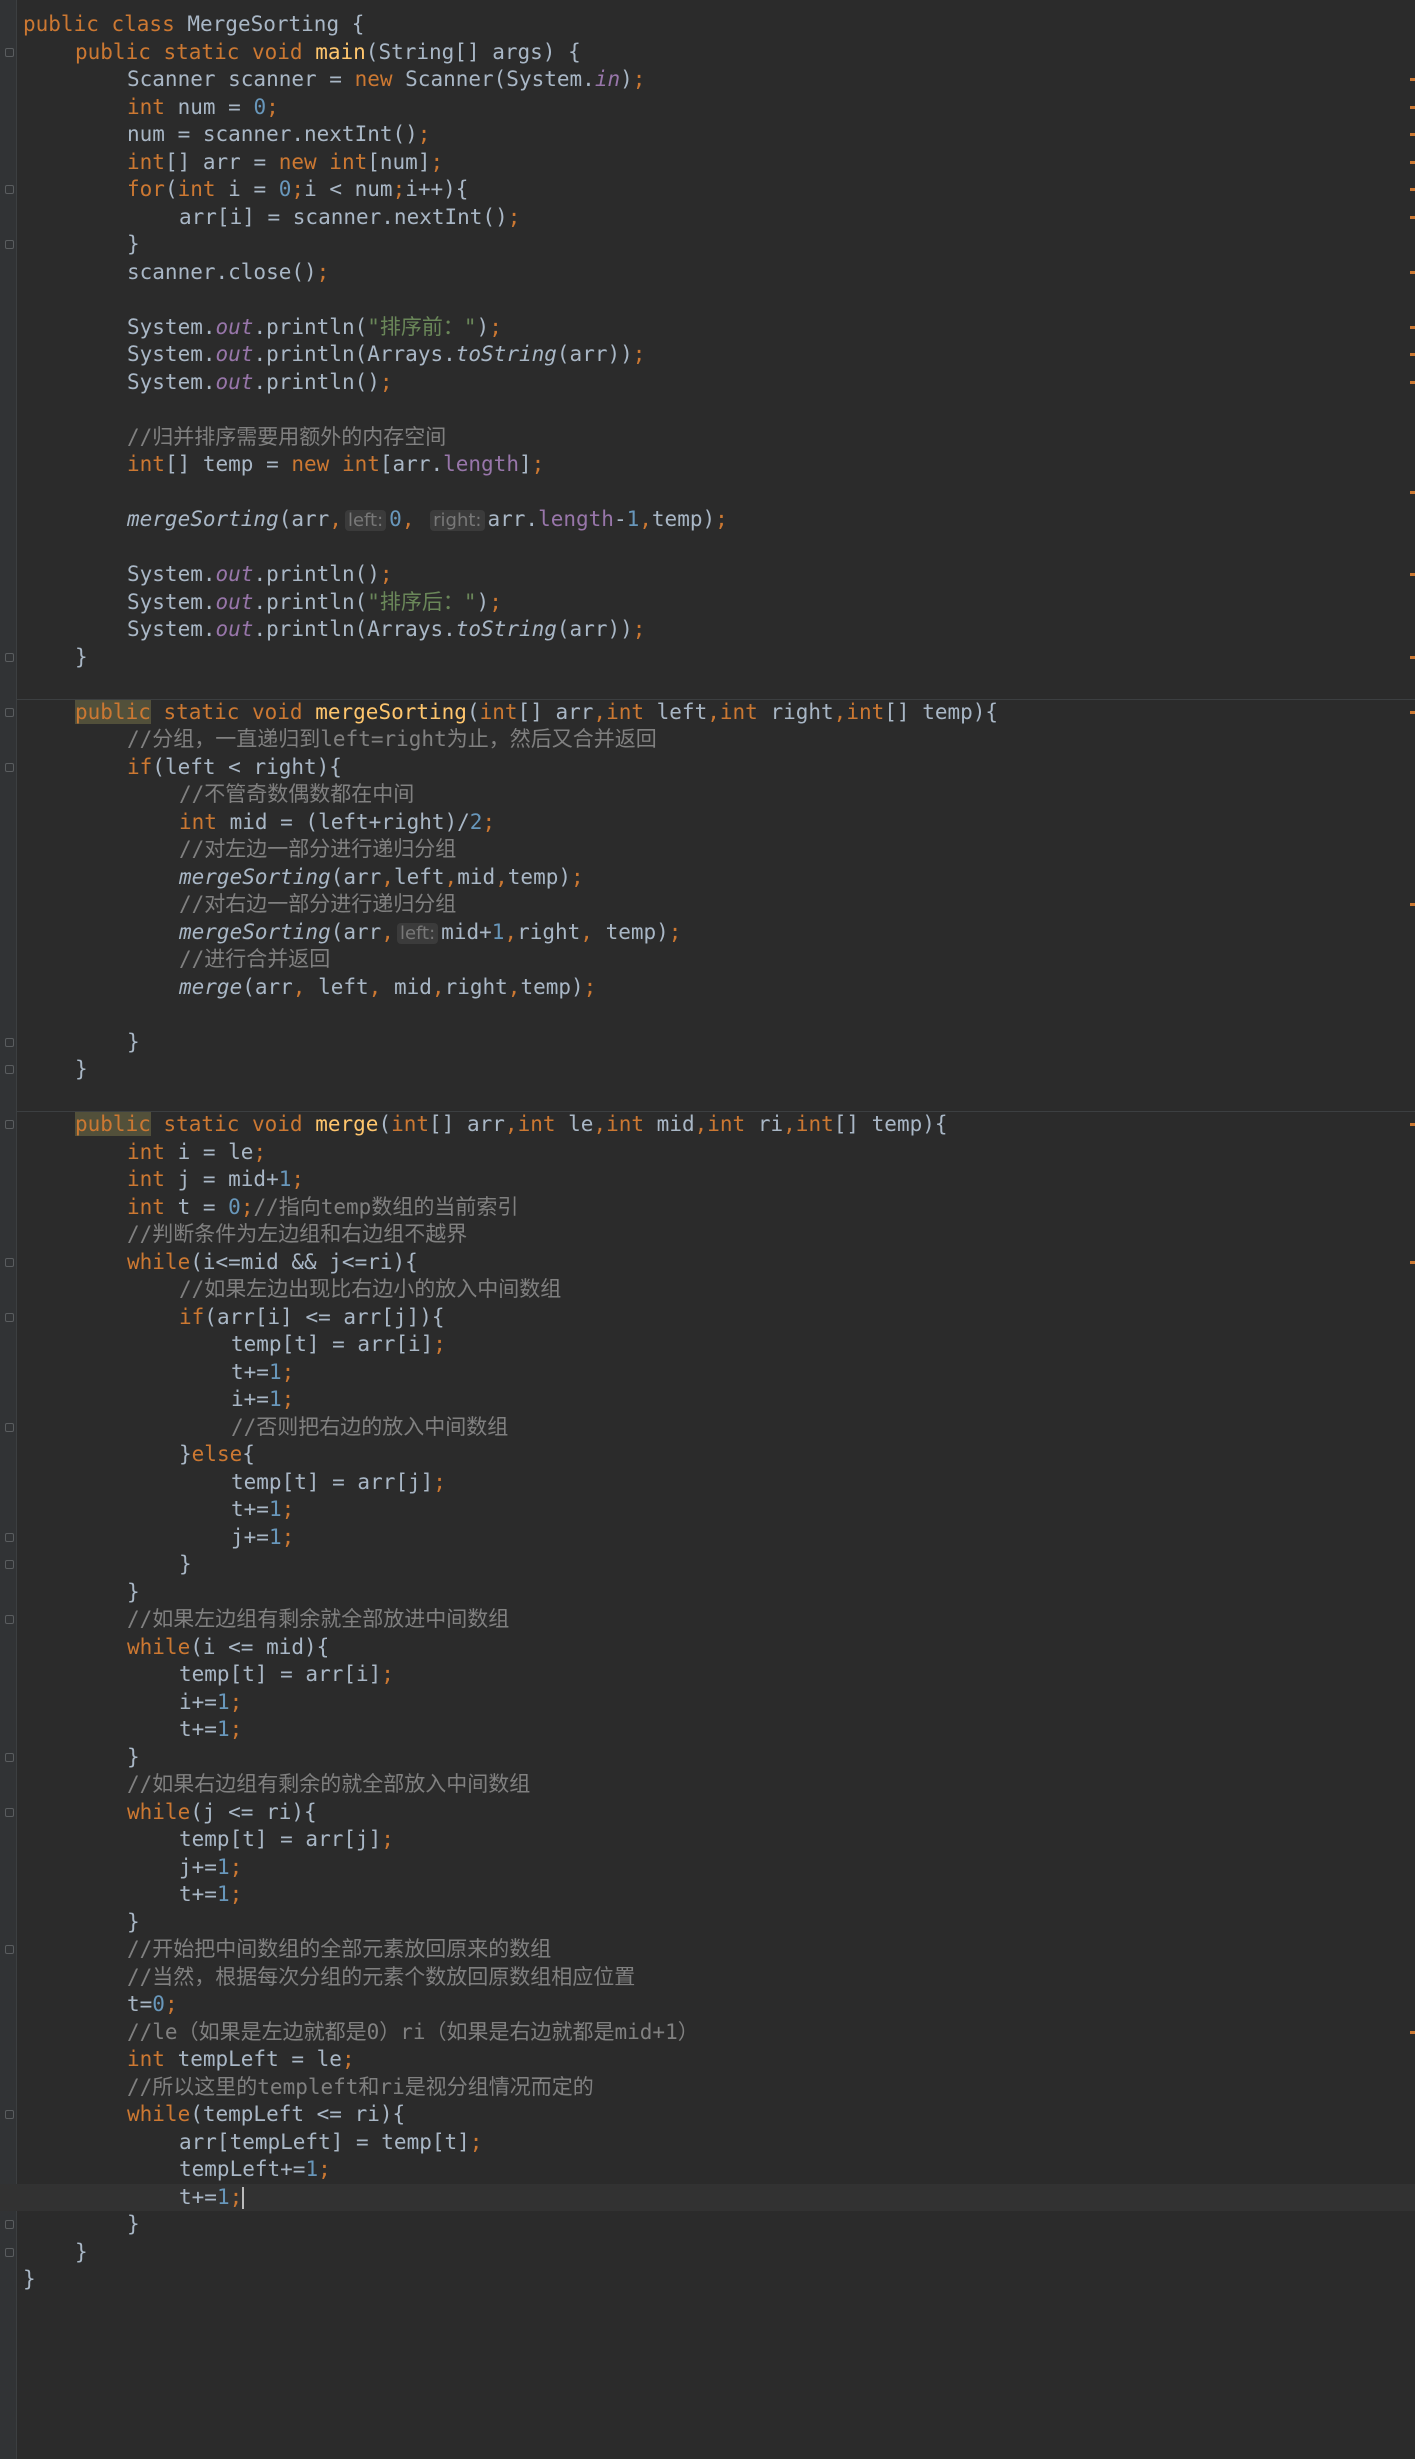 This screenshot has height=2459, width=1415. Describe the element at coordinates (707, 135) in the screenshot. I see `code-line: num = scanner.nextInt();` at that location.